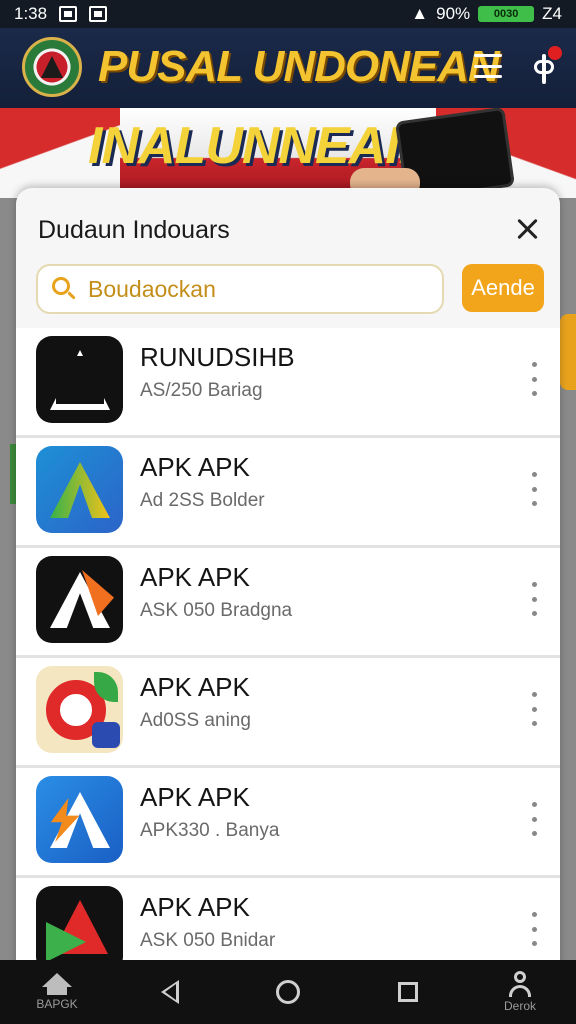  Describe the element at coordinates (79, 819) in the screenshot. I see `blue-bolt-app-icon` at that location.